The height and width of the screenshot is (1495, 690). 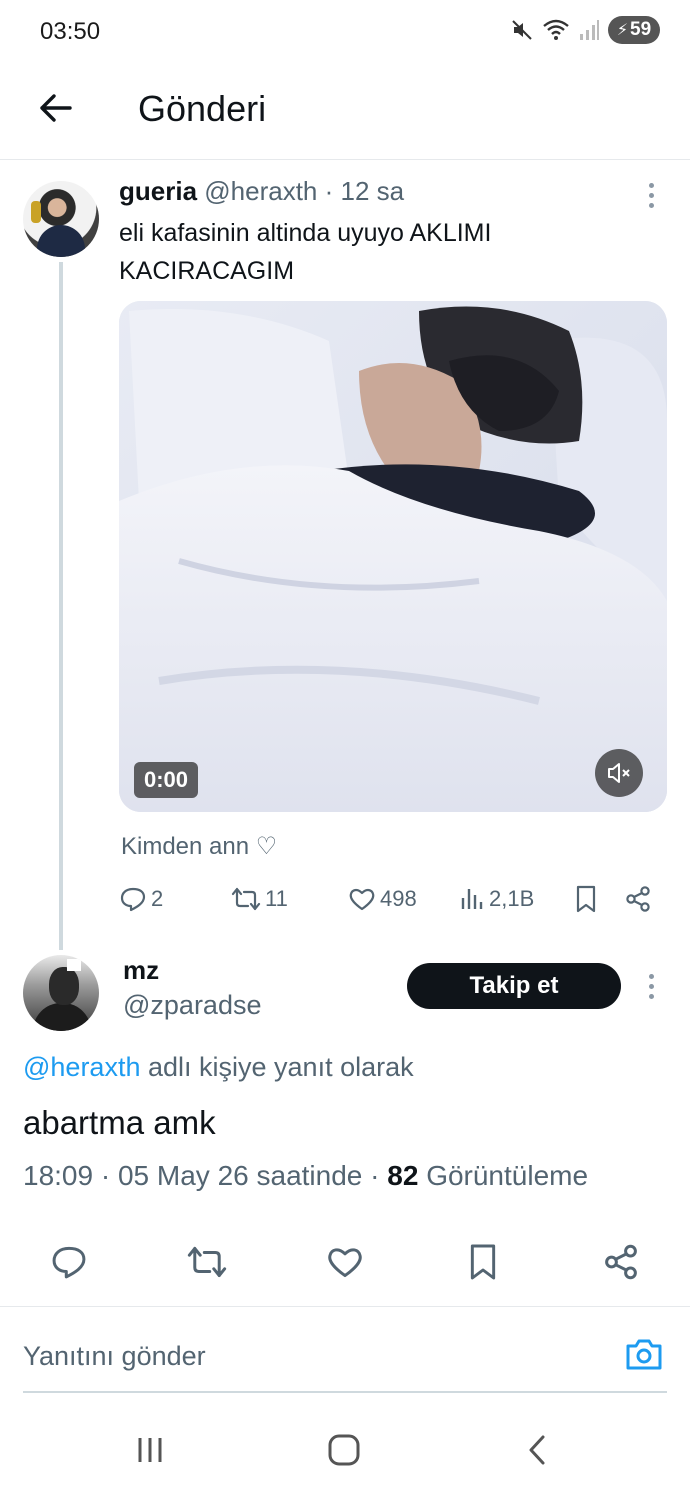 I want to click on reply-composer, so click(x=345, y=1356).